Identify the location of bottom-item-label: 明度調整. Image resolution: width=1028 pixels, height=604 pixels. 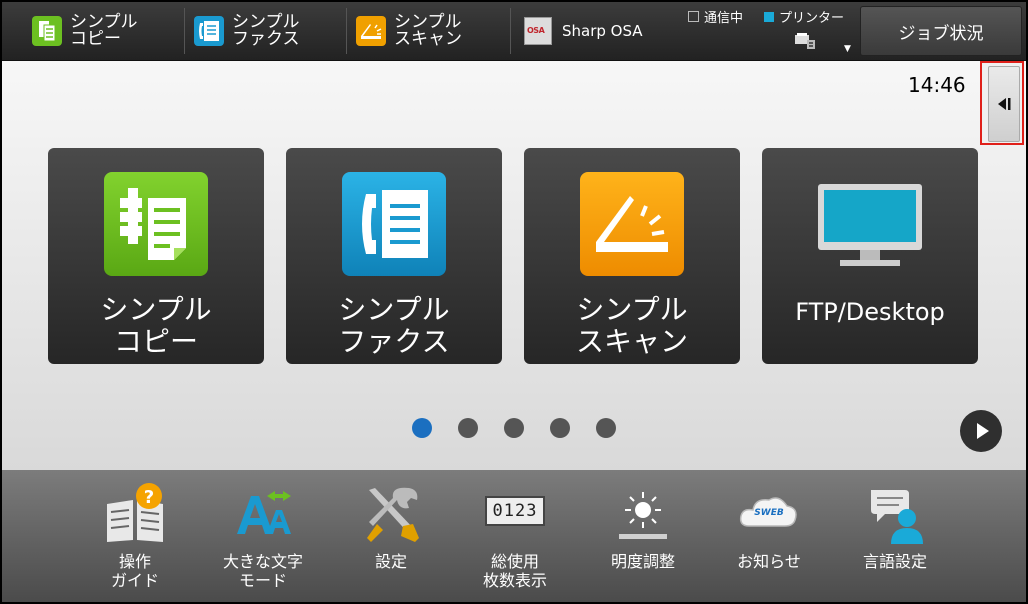
(642, 561).